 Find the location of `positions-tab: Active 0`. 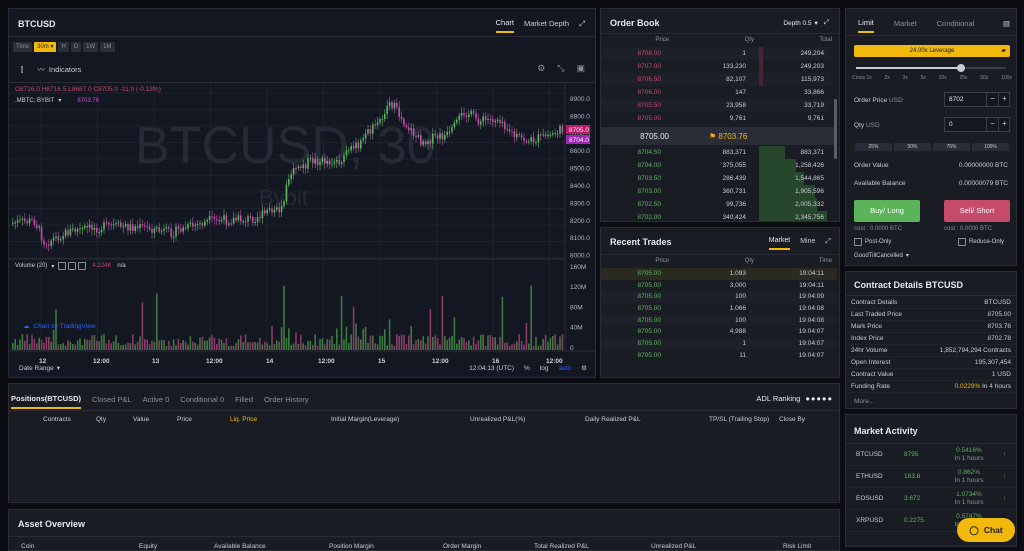

positions-tab: Active 0 is located at coordinates (156, 401).